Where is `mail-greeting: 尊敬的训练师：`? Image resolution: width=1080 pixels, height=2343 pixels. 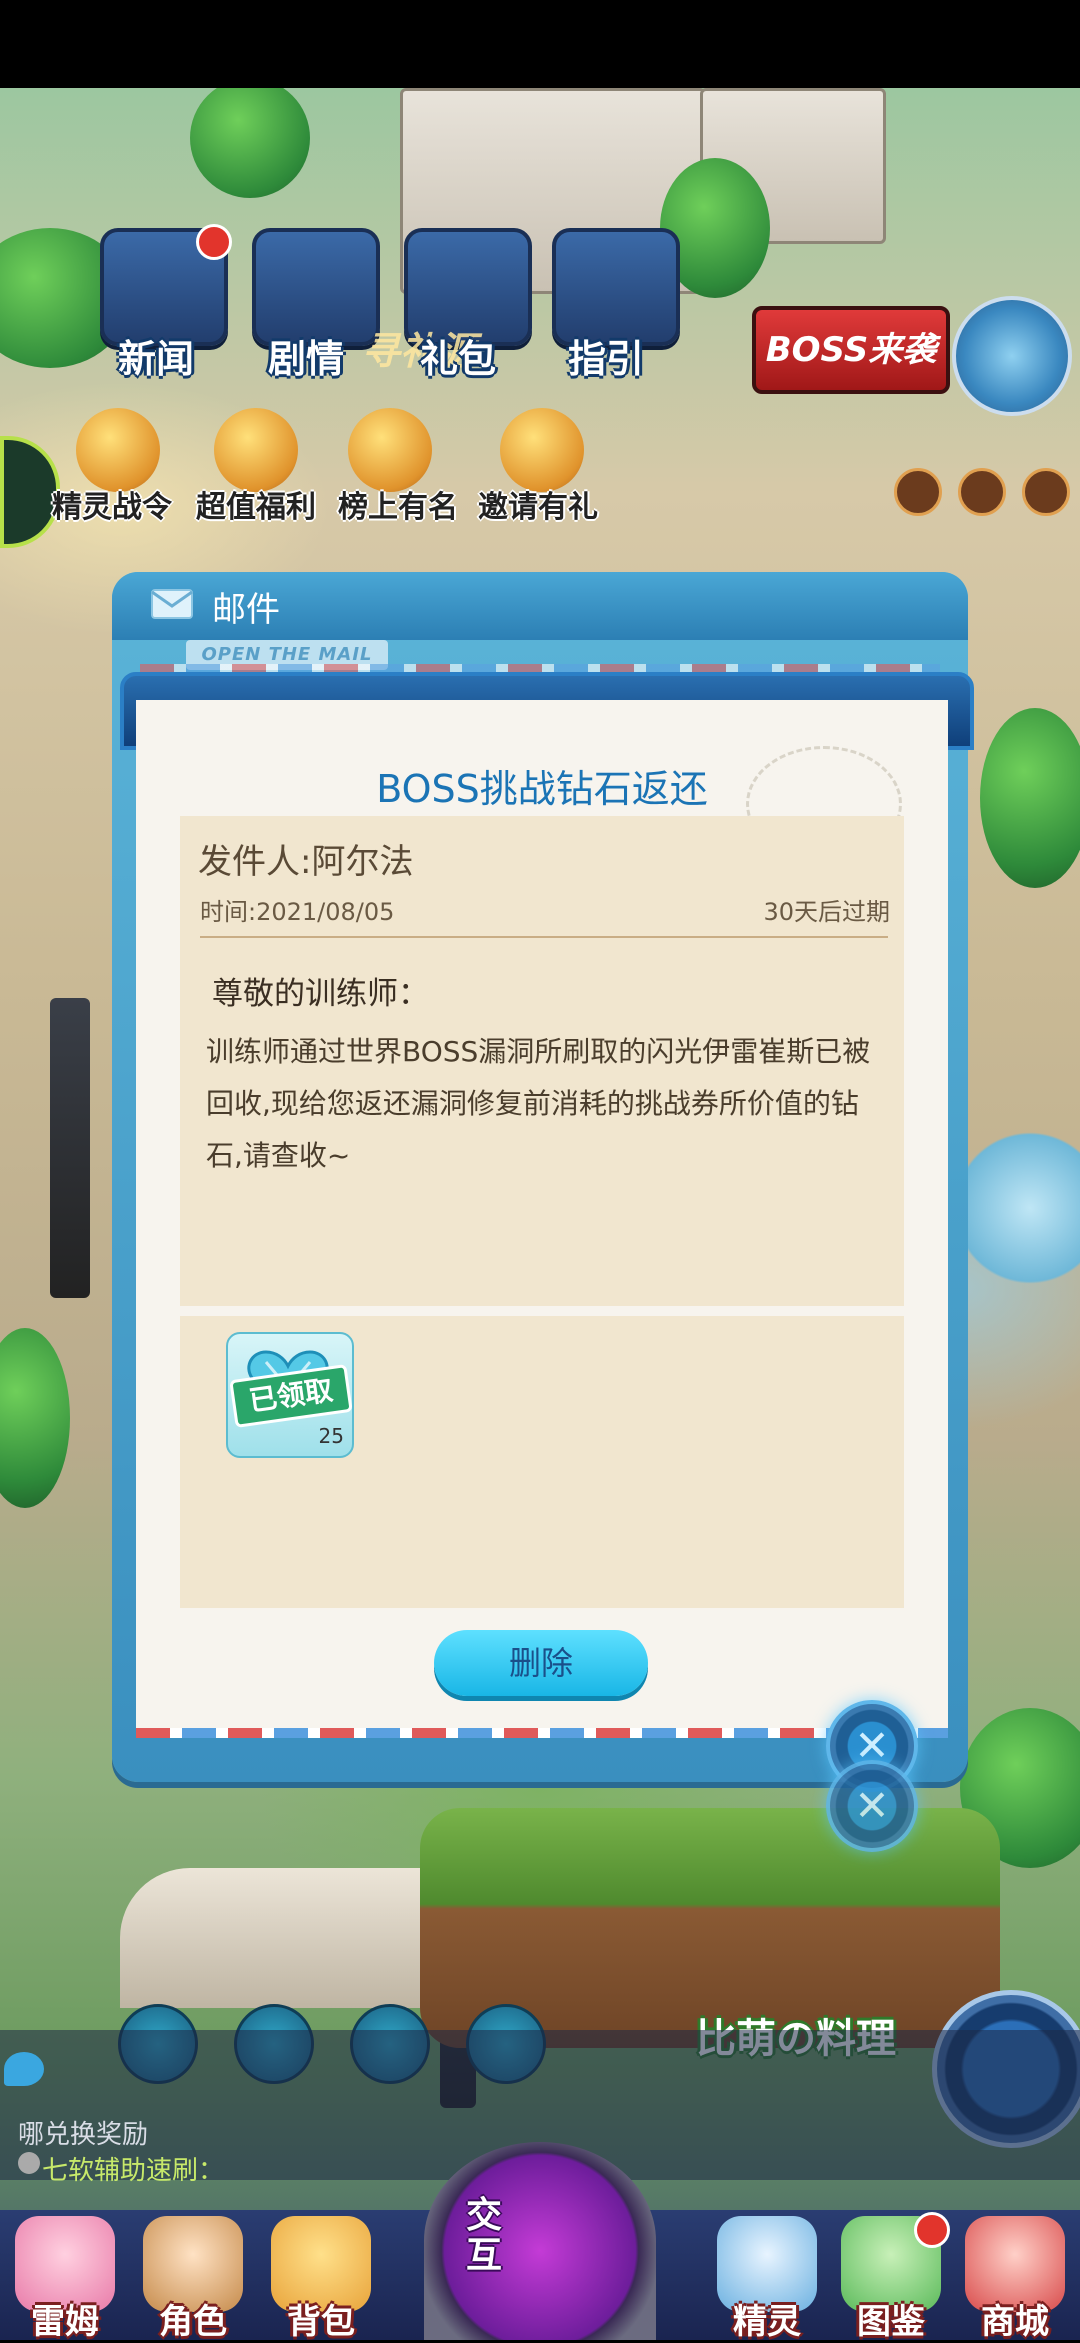 mail-greeting: 尊敬的训练师： is located at coordinates (320, 994).